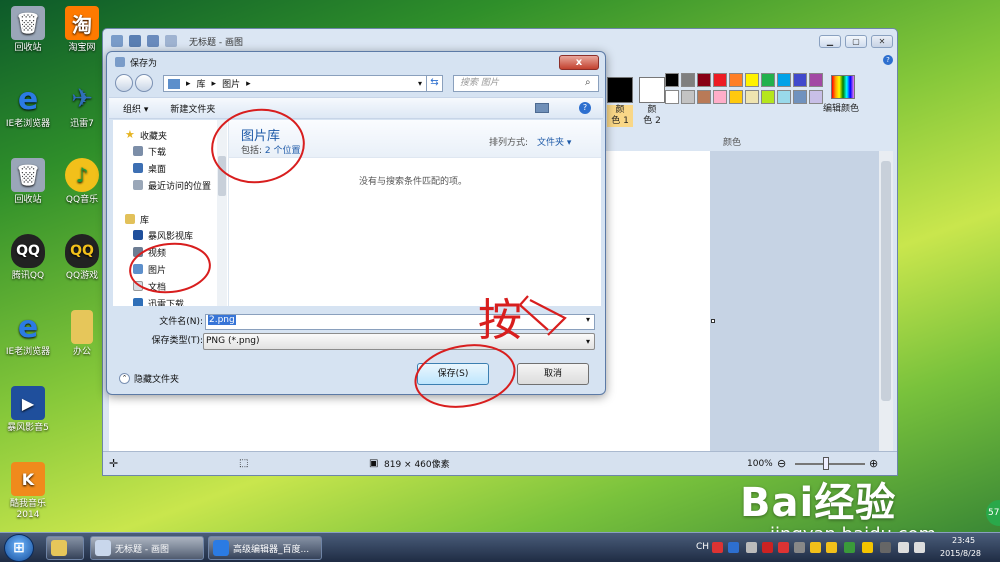 This screenshot has width=1000, height=562. Describe the element at coordinates (873, 463) in the screenshot. I see `zoom-in-icon: ⊕` at that location.